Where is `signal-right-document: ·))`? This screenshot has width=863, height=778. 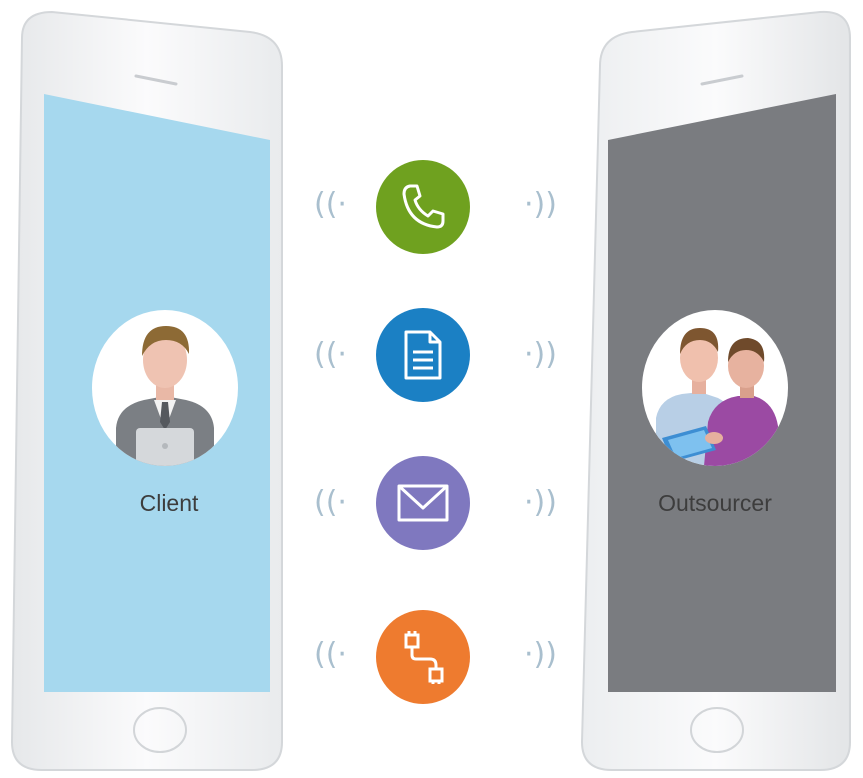
signal-right-document: ·)) is located at coordinates (540, 354).